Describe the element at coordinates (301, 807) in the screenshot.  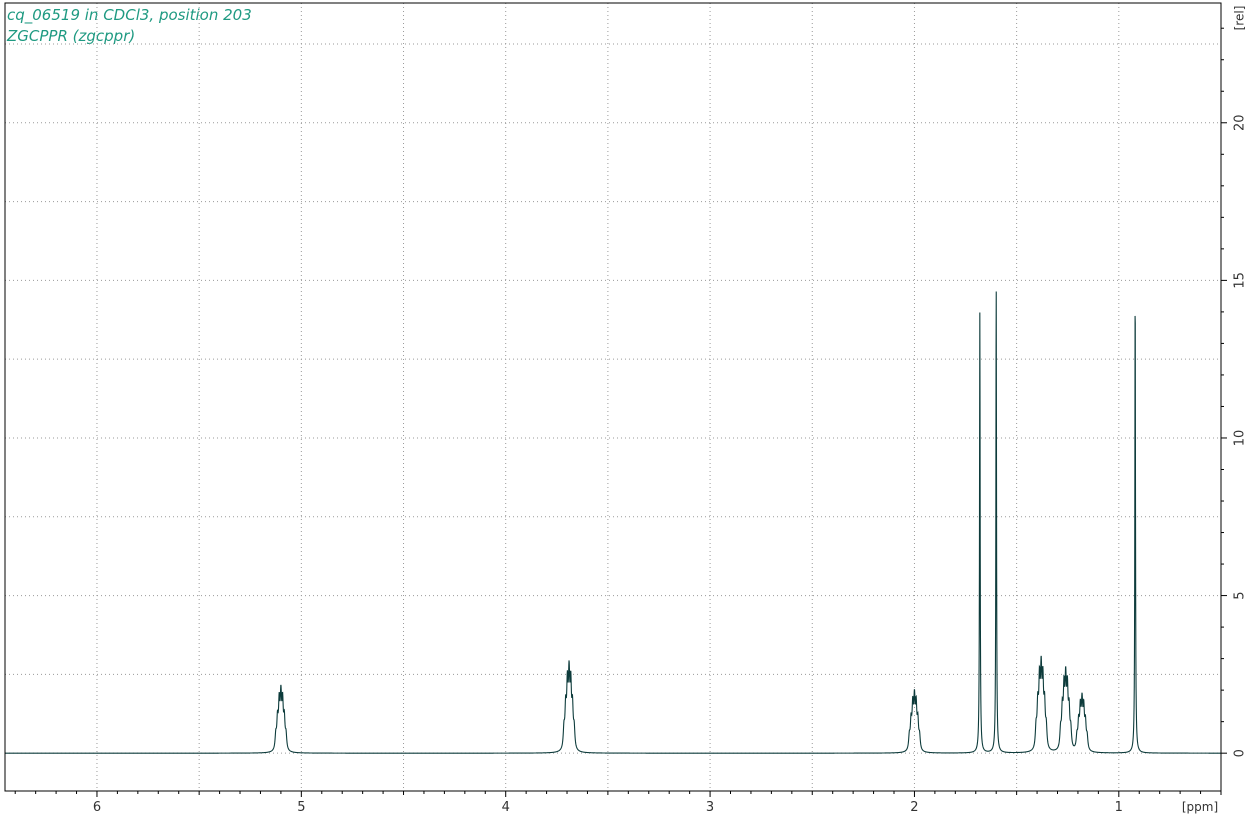
I see `x-tick-label: 5` at that location.